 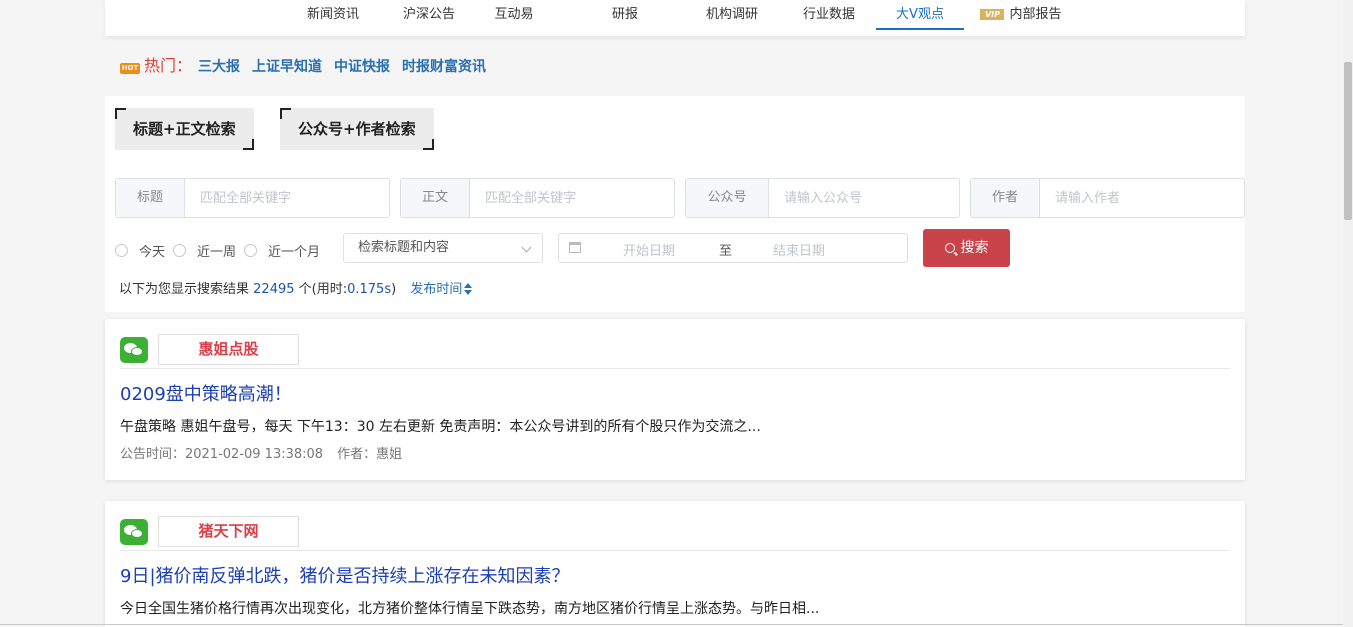 I want to click on card-header: 猪天下网, so click(x=675, y=533).